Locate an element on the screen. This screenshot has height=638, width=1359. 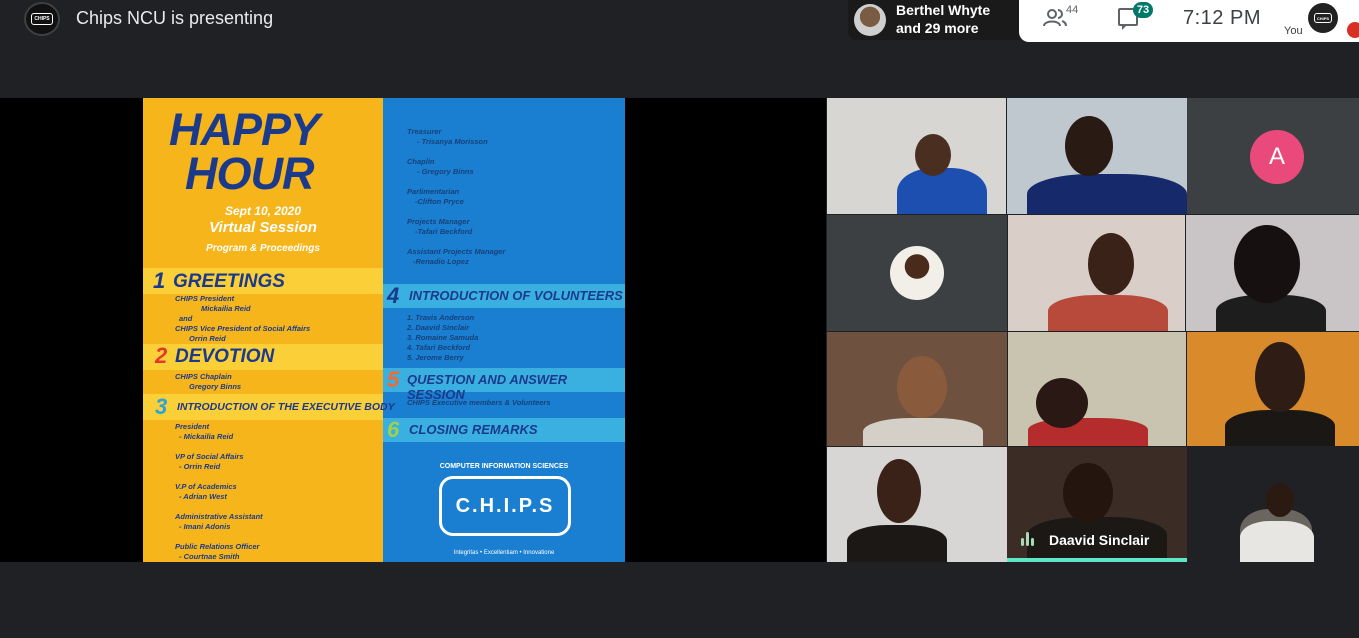
greetings-line: Mickailia Reid is located at coordinates (226, 308).